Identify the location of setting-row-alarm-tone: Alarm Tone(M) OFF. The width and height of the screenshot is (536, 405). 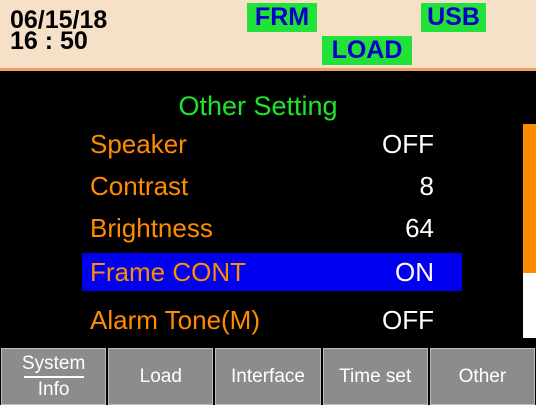
(272, 320).